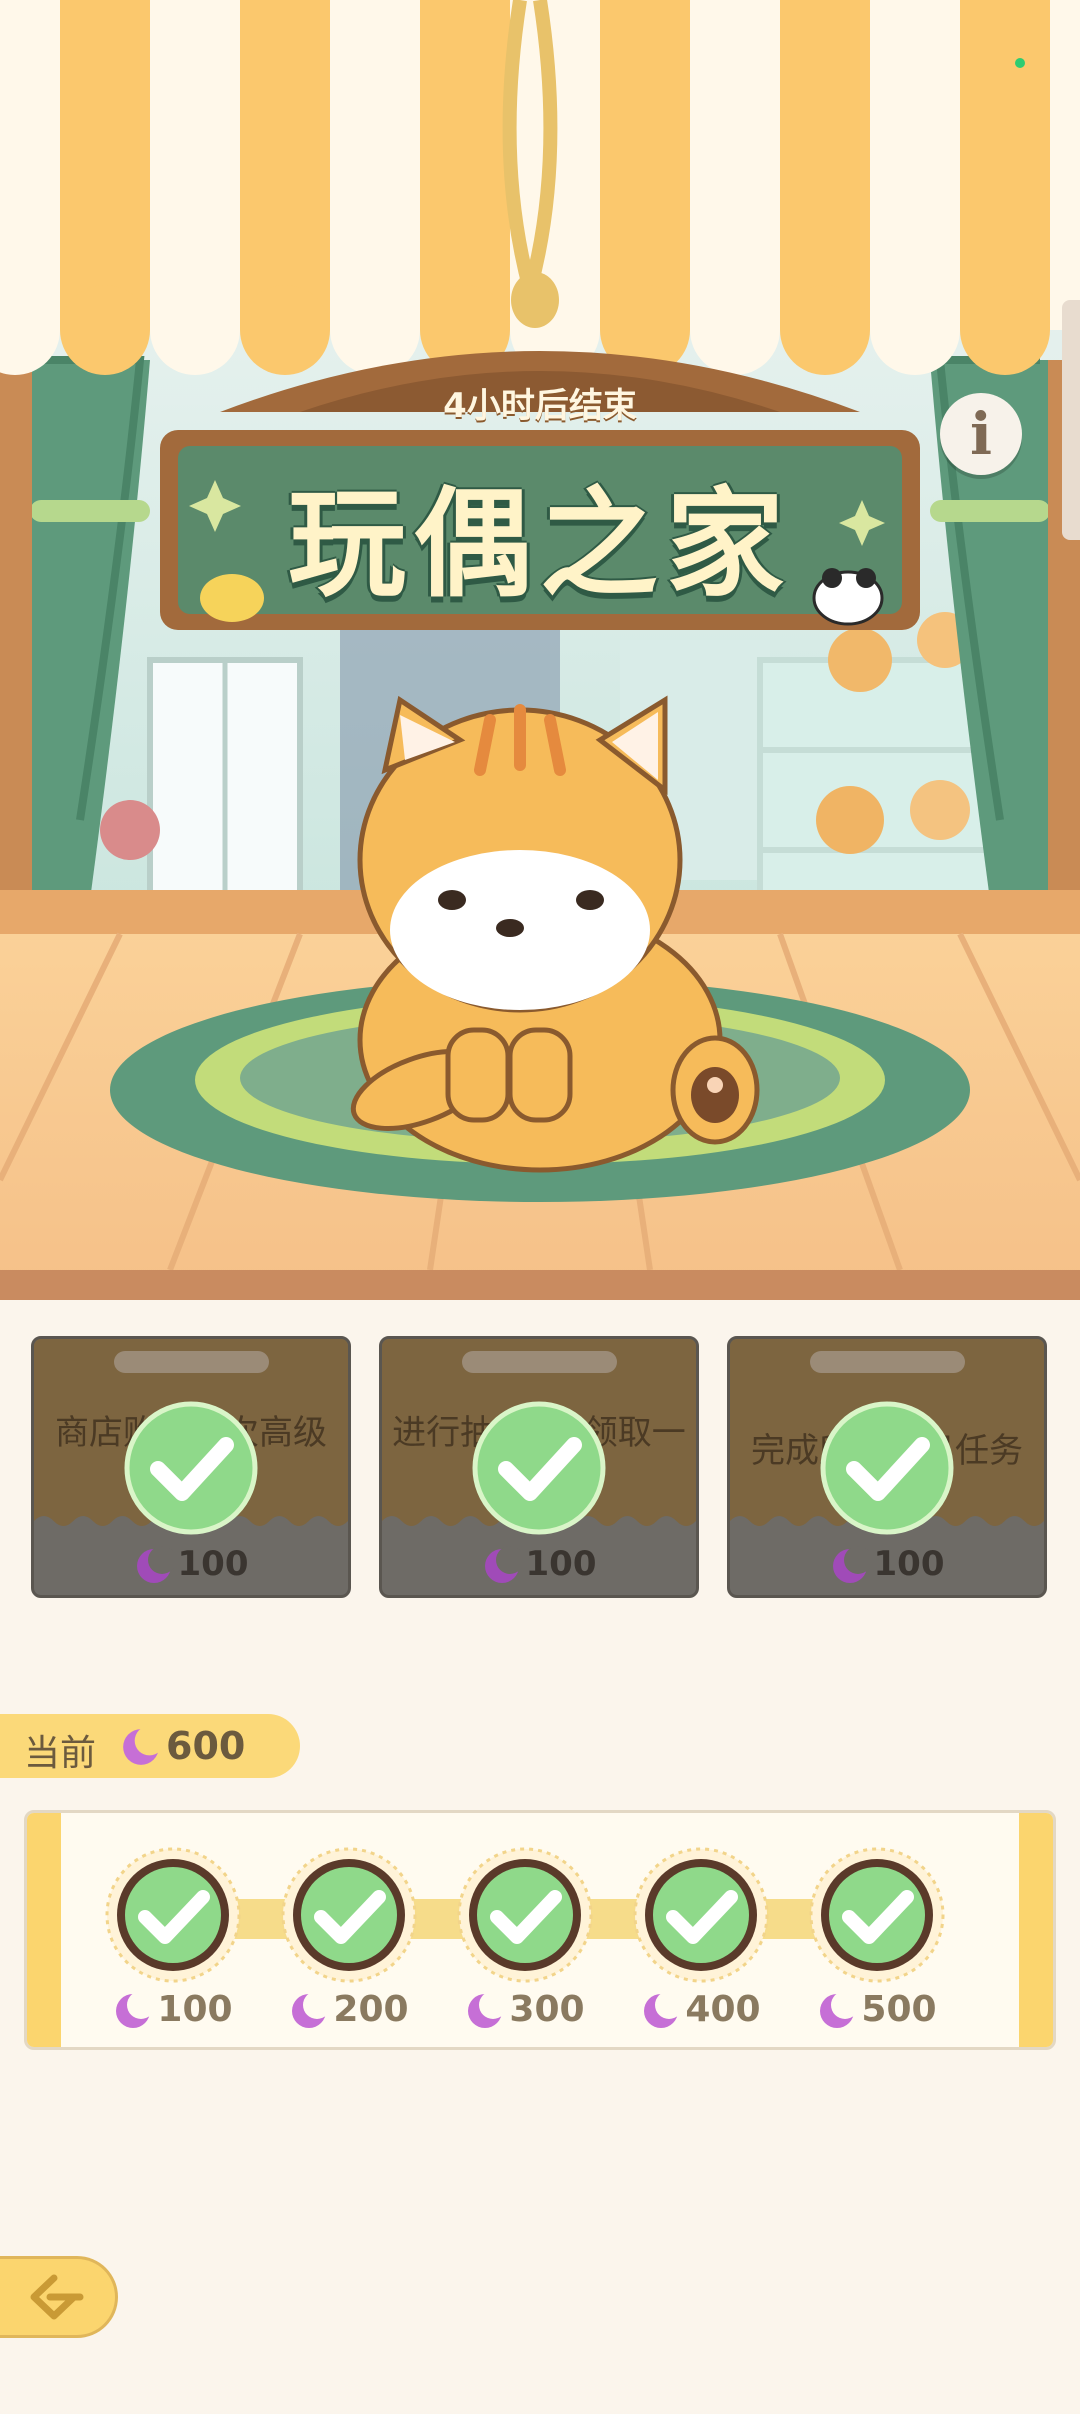  What do you see at coordinates (877, 2010) in the screenshot?
I see `milestone-reward: 500` at bounding box center [877, 2010].